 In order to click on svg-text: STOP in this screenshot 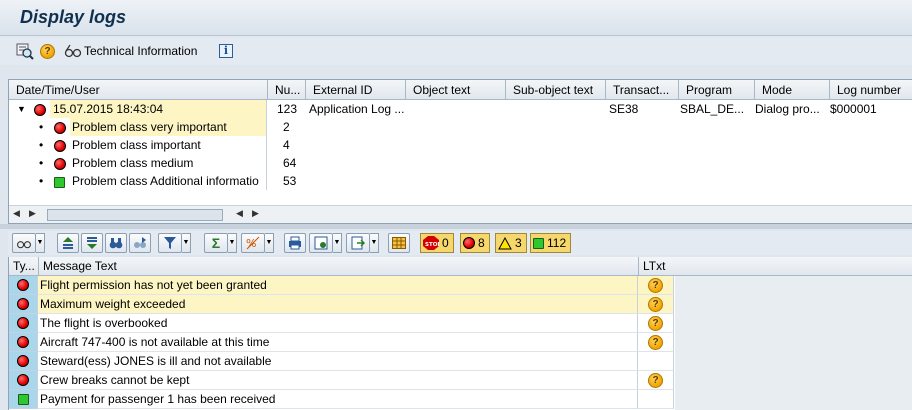, I will do `click(432, 245)`.